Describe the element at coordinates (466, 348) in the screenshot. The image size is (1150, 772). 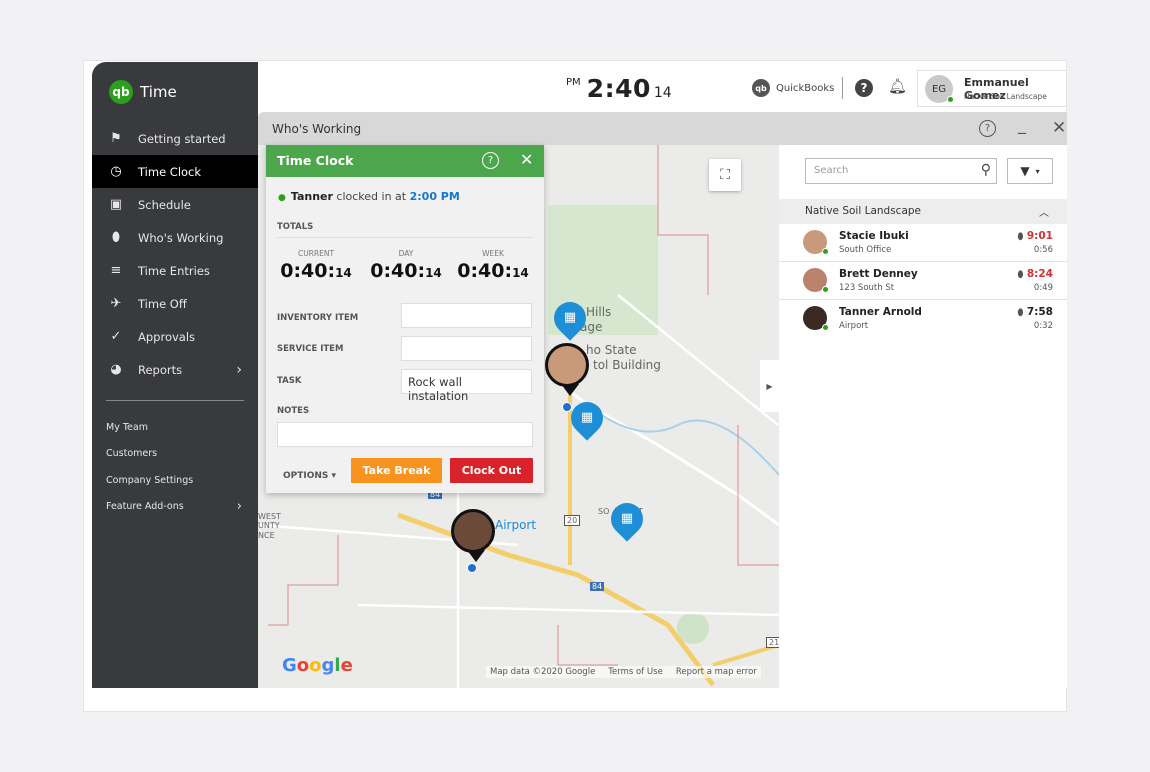
I see `service-item-input` at that location.